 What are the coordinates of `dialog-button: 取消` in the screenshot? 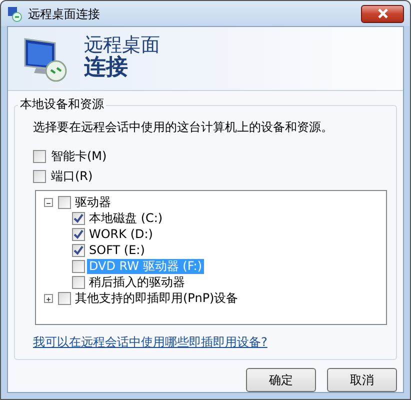 It's located at (362, 380).